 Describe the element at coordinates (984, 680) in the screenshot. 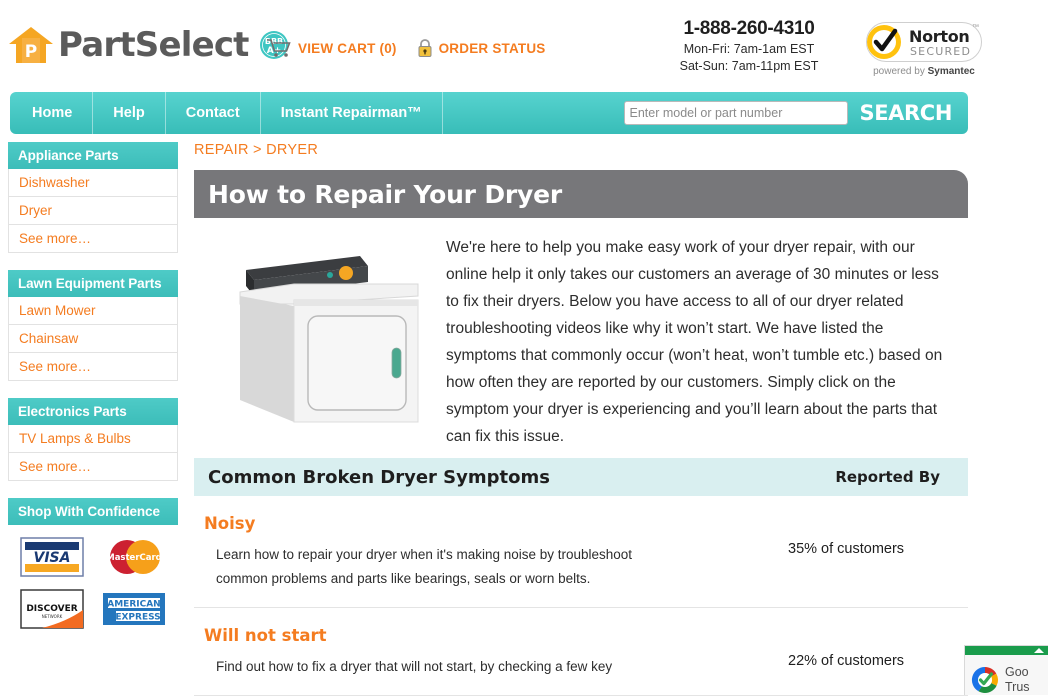

I see `google-checkmark-icon` at that location.